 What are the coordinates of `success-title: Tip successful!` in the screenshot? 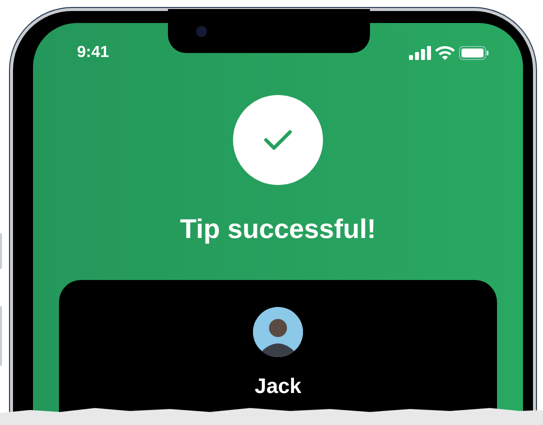 It's located at (278, 229).